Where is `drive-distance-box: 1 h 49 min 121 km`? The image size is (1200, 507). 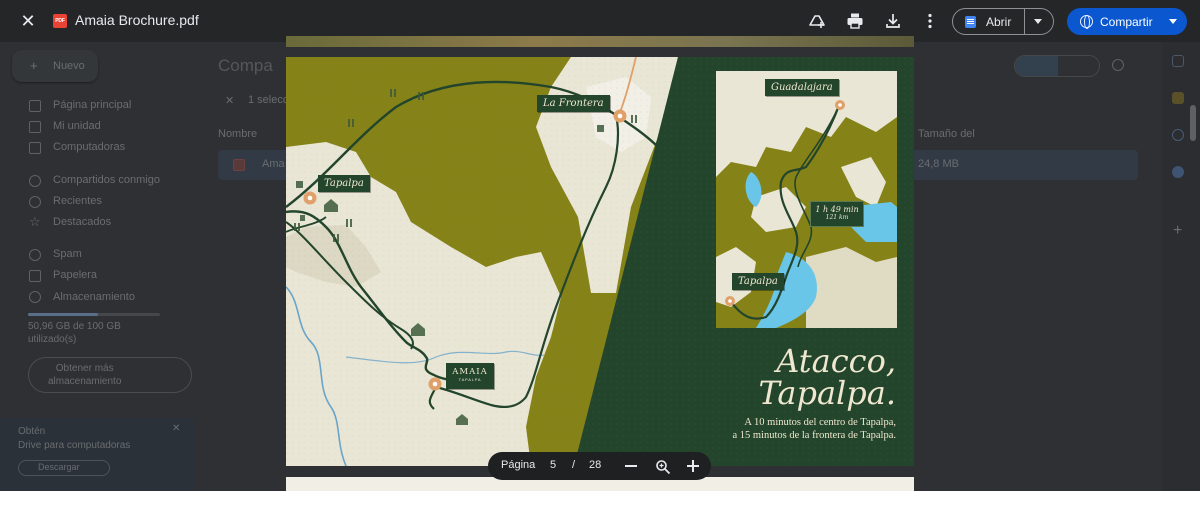 drive-distance-box: 1 h 49 min 121 km is located at coordinates (837, 214).